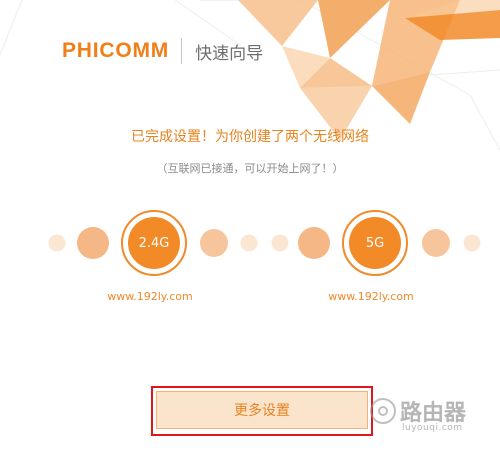 This screenshot has height=458, width=500. I want to click on band-2g-label: 2.4G, so click(154, 243).